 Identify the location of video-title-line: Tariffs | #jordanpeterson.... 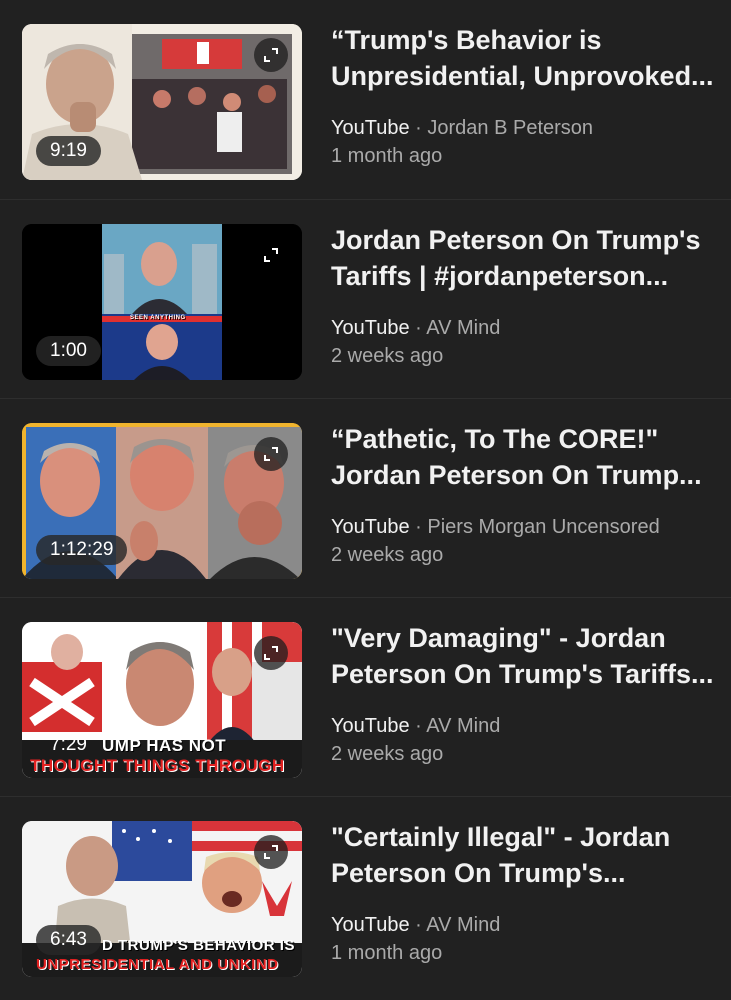
(500, 276).